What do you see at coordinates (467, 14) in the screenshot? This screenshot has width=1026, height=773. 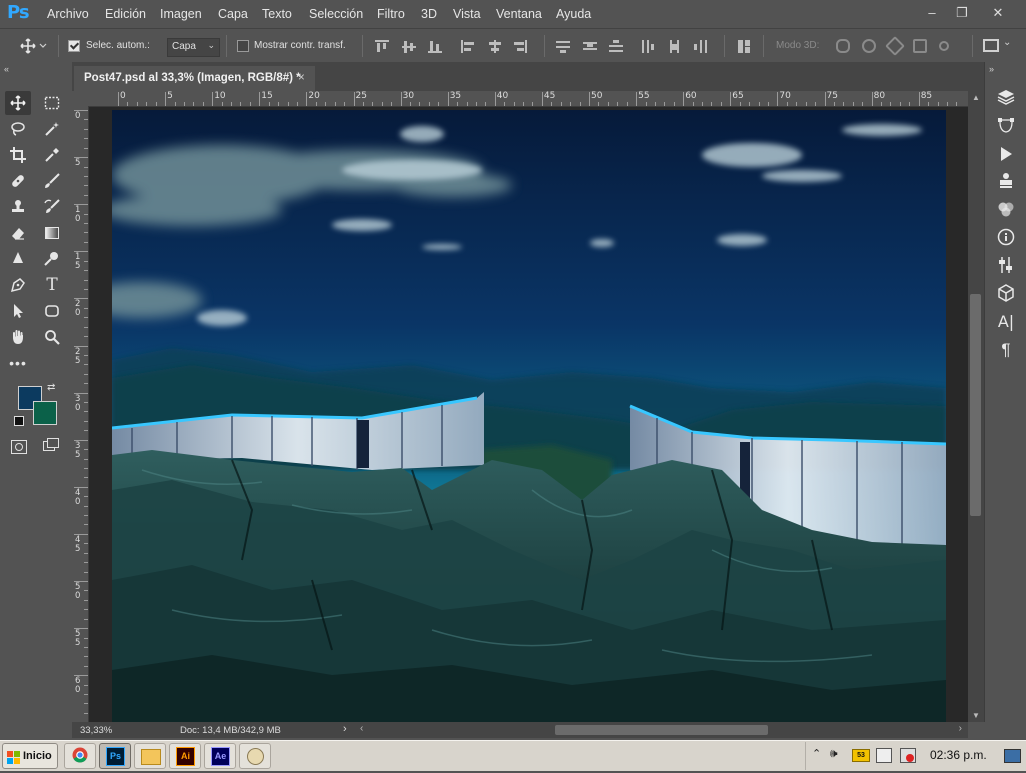 I see `menu-vista: Vista` at bounding box center [467, 14].